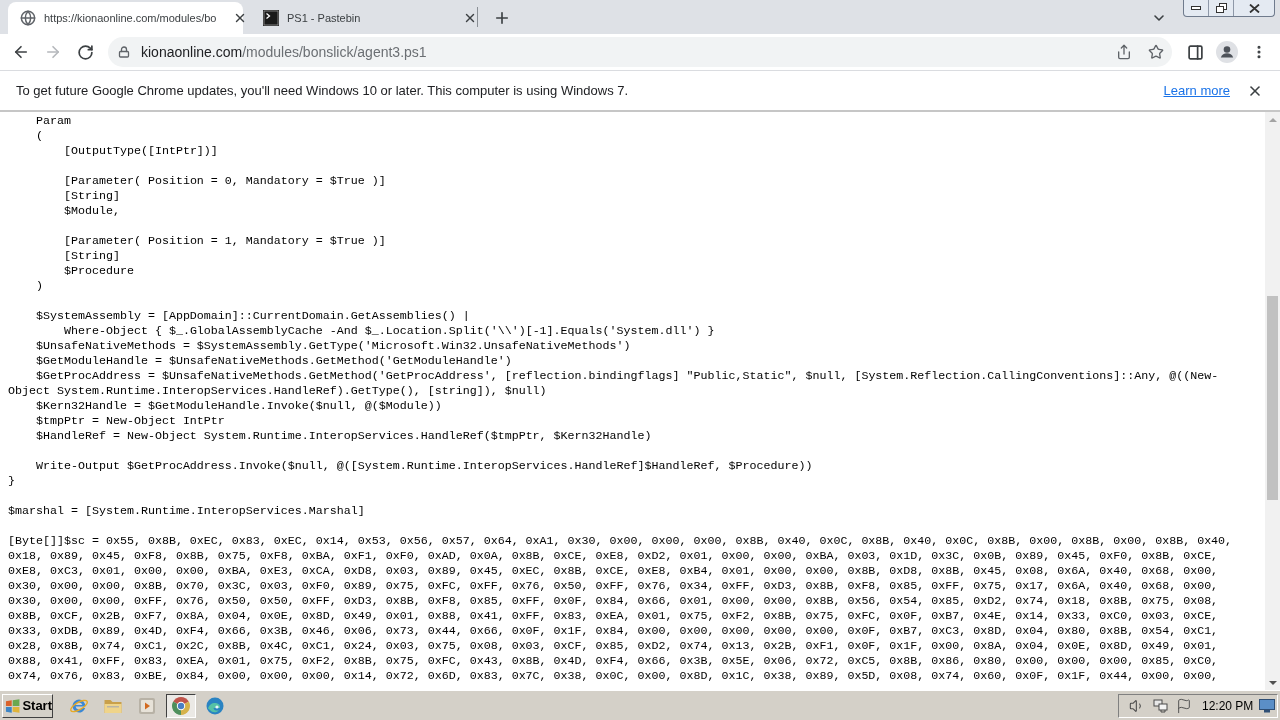 The image size is (1280, 720). I want to click on code-line: 0x88, 0x41, 0xFF, 0x83, 0xEA, 0x01, 0x75, 0xF2, 0x8B, 0x75, 0xFC, 0x43, 0x8B, 0x4D, 0xF4, 0x66, 0x3B, 0x5E, 0x06, 0x72, 0xC5, 0x8B, 0x86, 0x80, 0x00, 0x00, 0x00, 0x85, 0xC0,, so click(613, 661).